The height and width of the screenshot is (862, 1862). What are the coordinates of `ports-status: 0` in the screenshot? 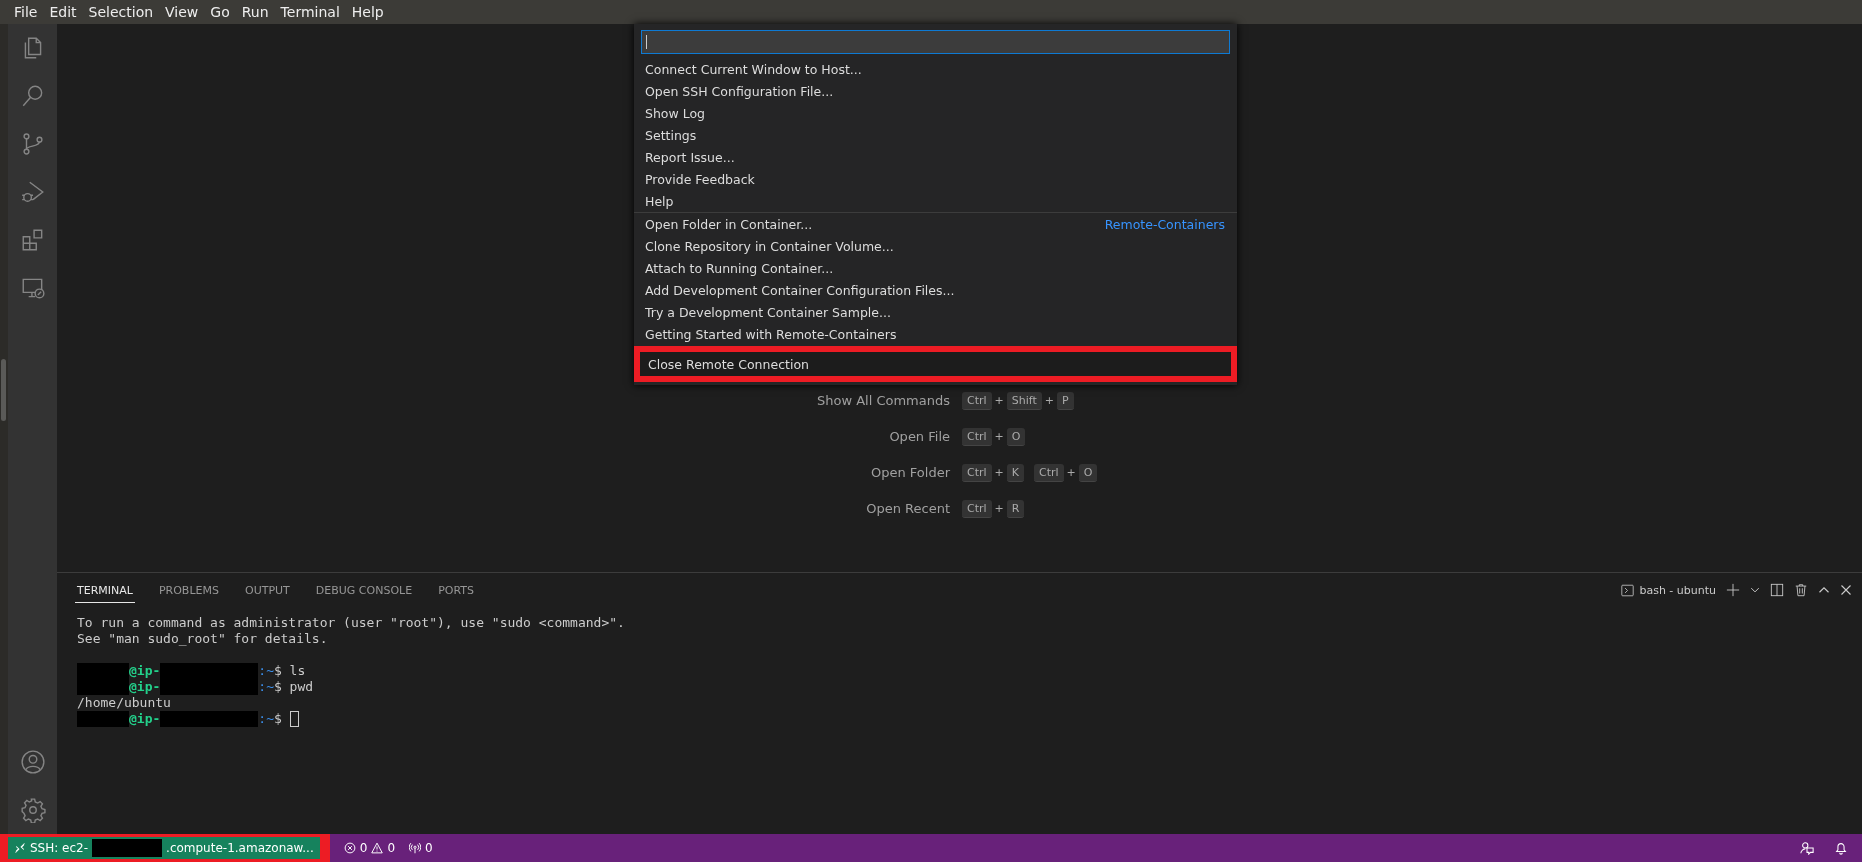 It's located at (421, 848).